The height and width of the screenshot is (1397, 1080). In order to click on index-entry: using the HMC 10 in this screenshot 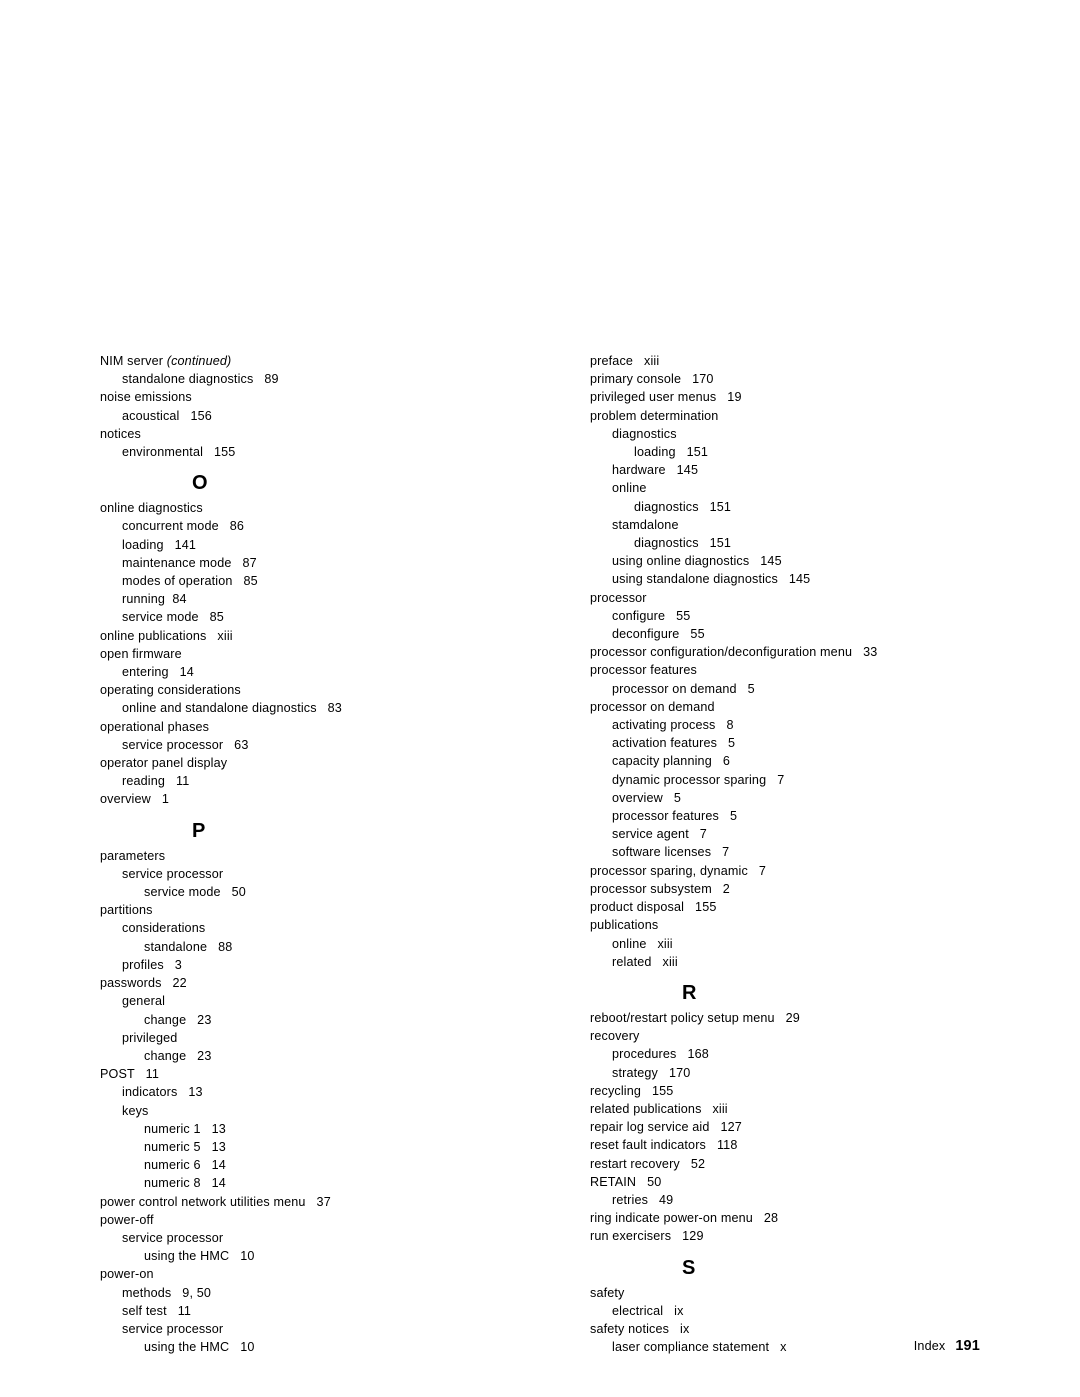, I will do `click(199, 1256)`.